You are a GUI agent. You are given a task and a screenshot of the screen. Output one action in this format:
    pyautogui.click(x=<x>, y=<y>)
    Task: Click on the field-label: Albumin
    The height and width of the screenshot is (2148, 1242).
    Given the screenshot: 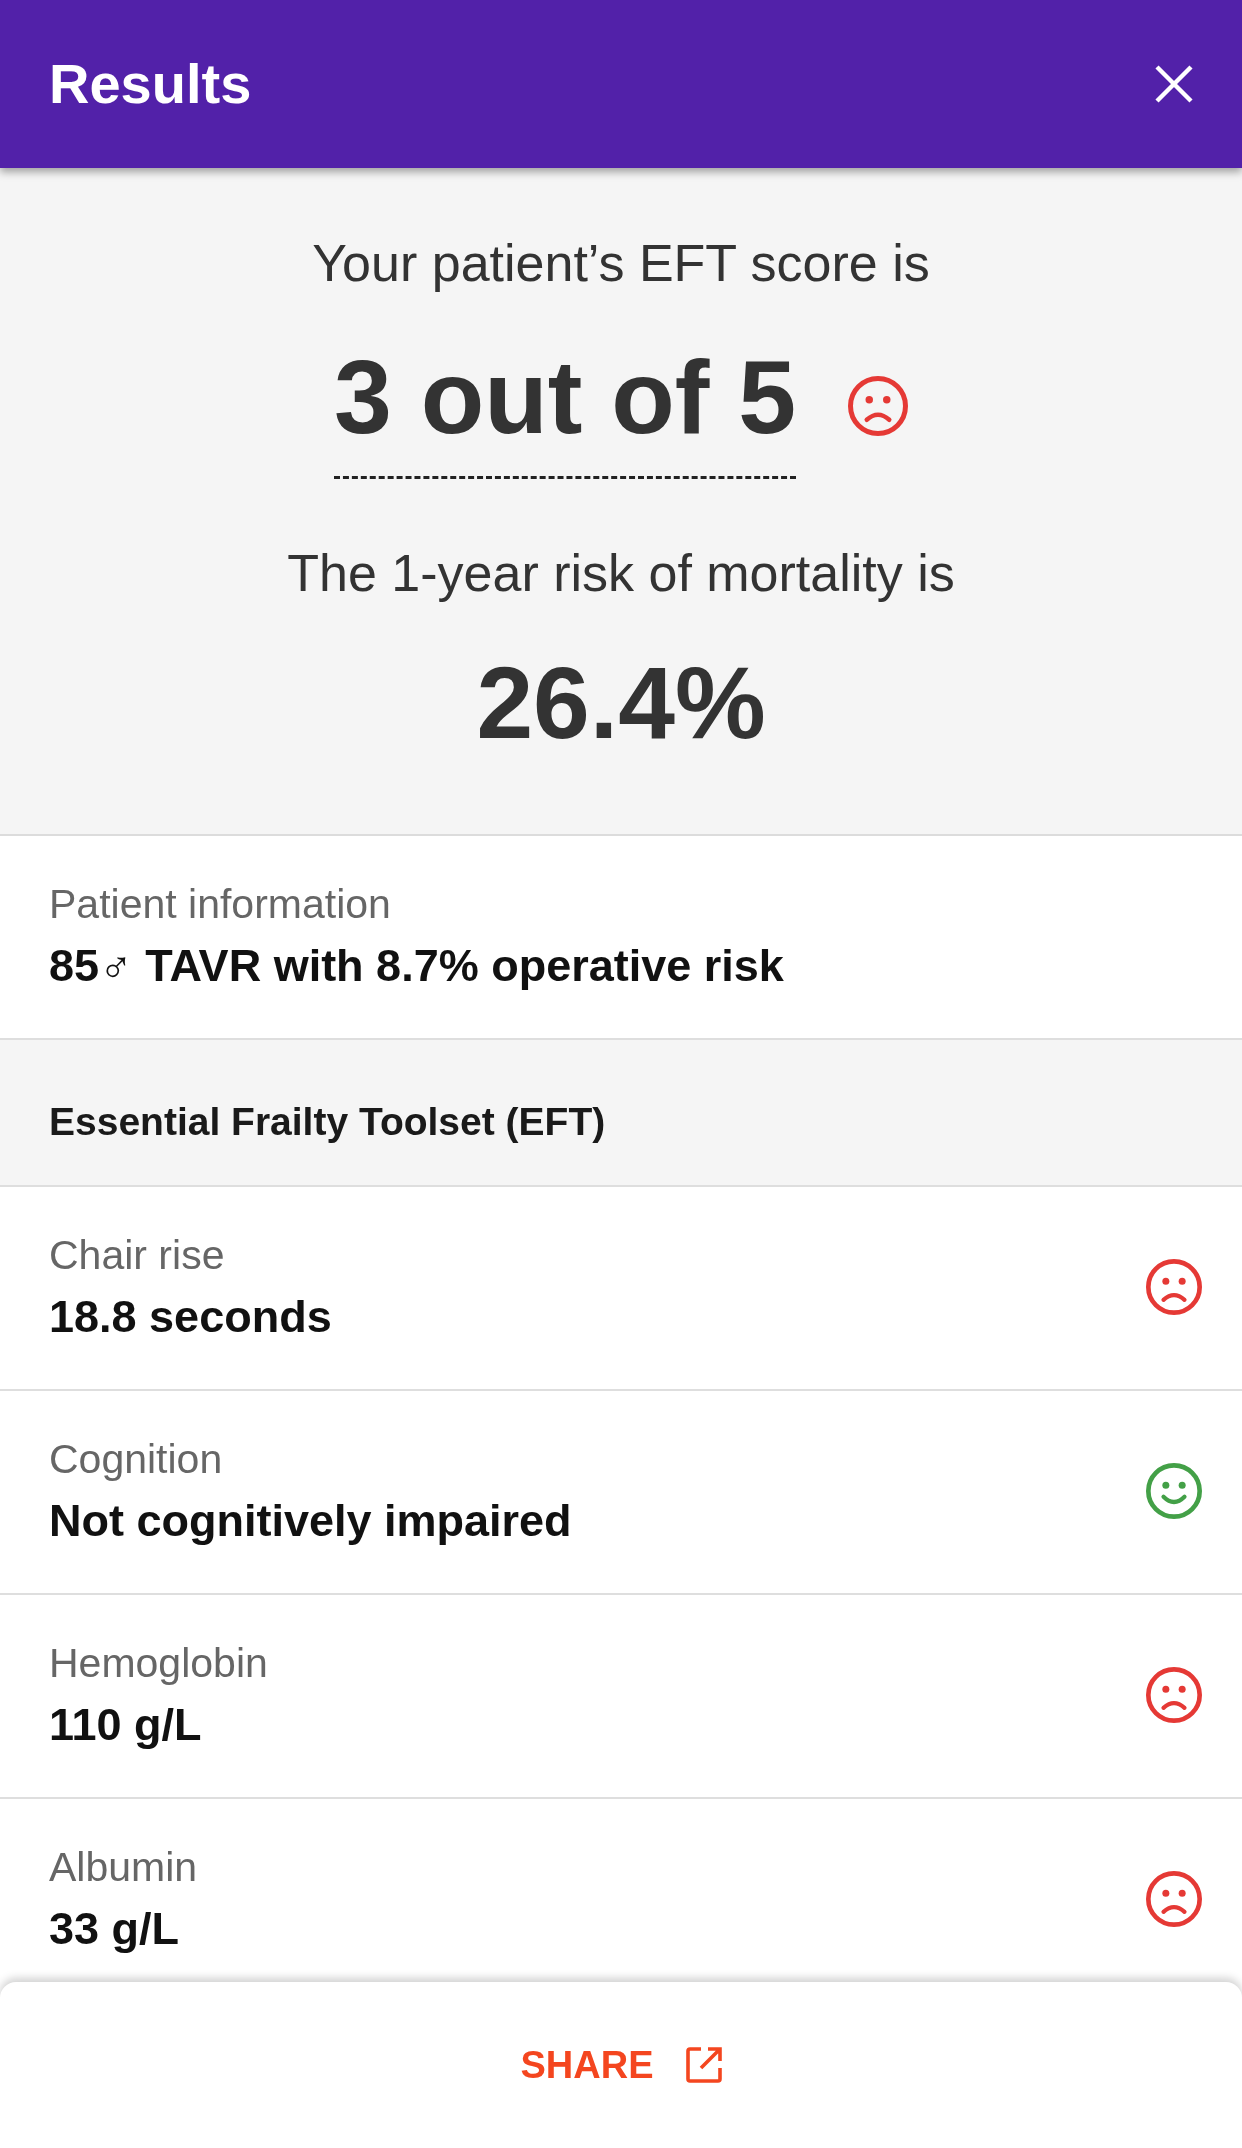 What is the action you would take?
    pyautogui.click(x=123, y=1867)
    